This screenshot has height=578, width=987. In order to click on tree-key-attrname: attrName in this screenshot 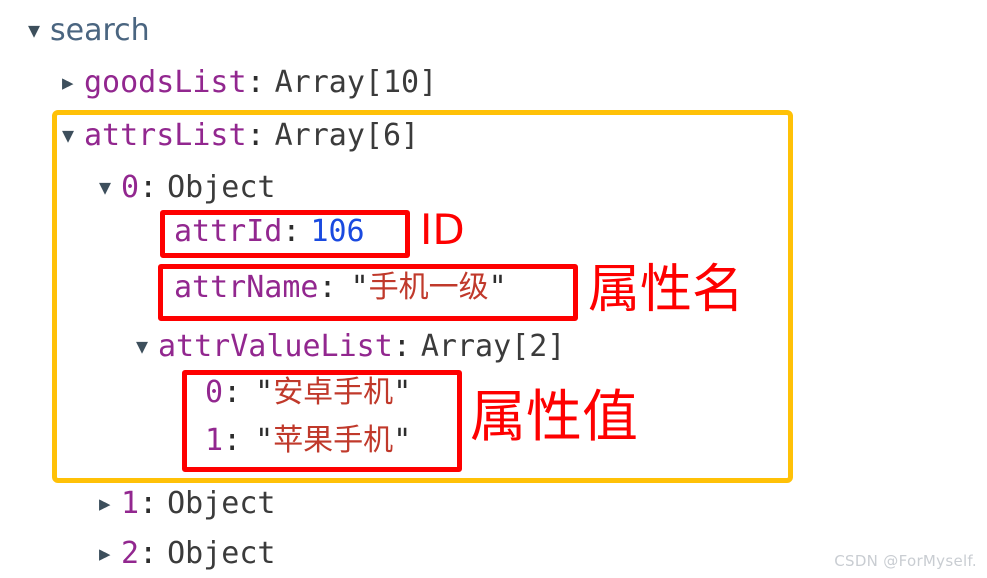, I will do `click(246, 287)`.